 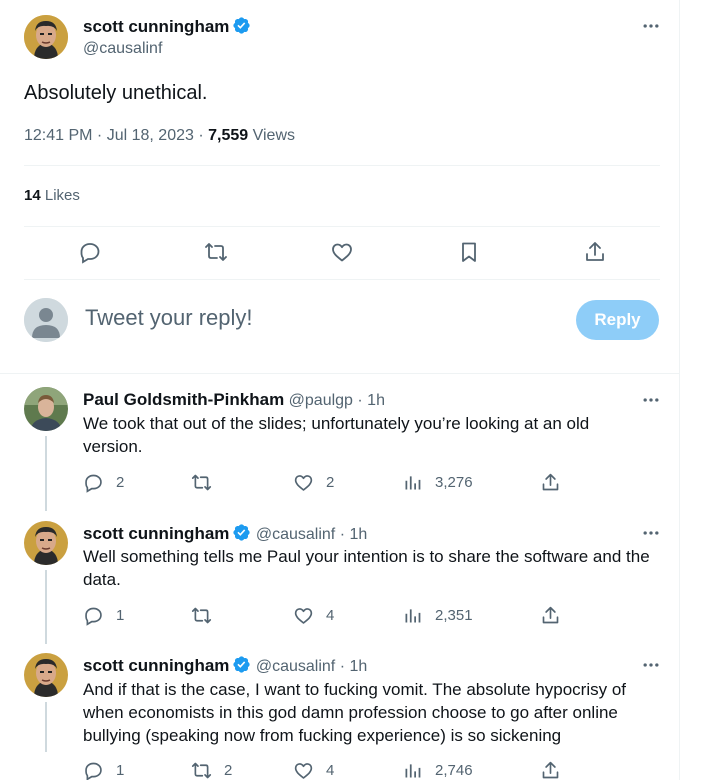 I want to click on likes-stat: 14 Likes, so click(x=52, y=195).